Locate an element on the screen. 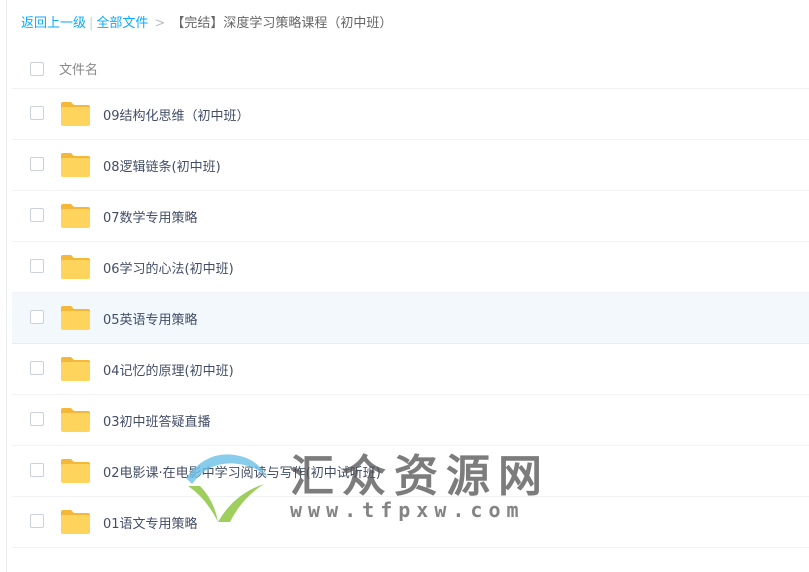 This screenshot has height=572, width=809. all-files-link: 全部文件 is located at coordinates (122, 23).